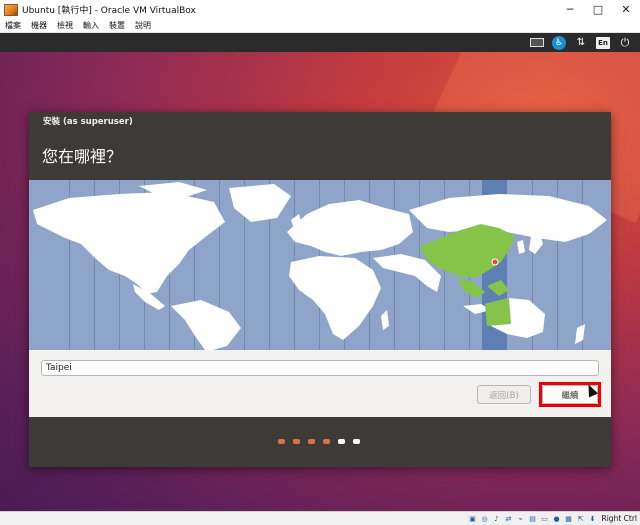  I want to click on menu-file: 檔案, so click(13, 25).